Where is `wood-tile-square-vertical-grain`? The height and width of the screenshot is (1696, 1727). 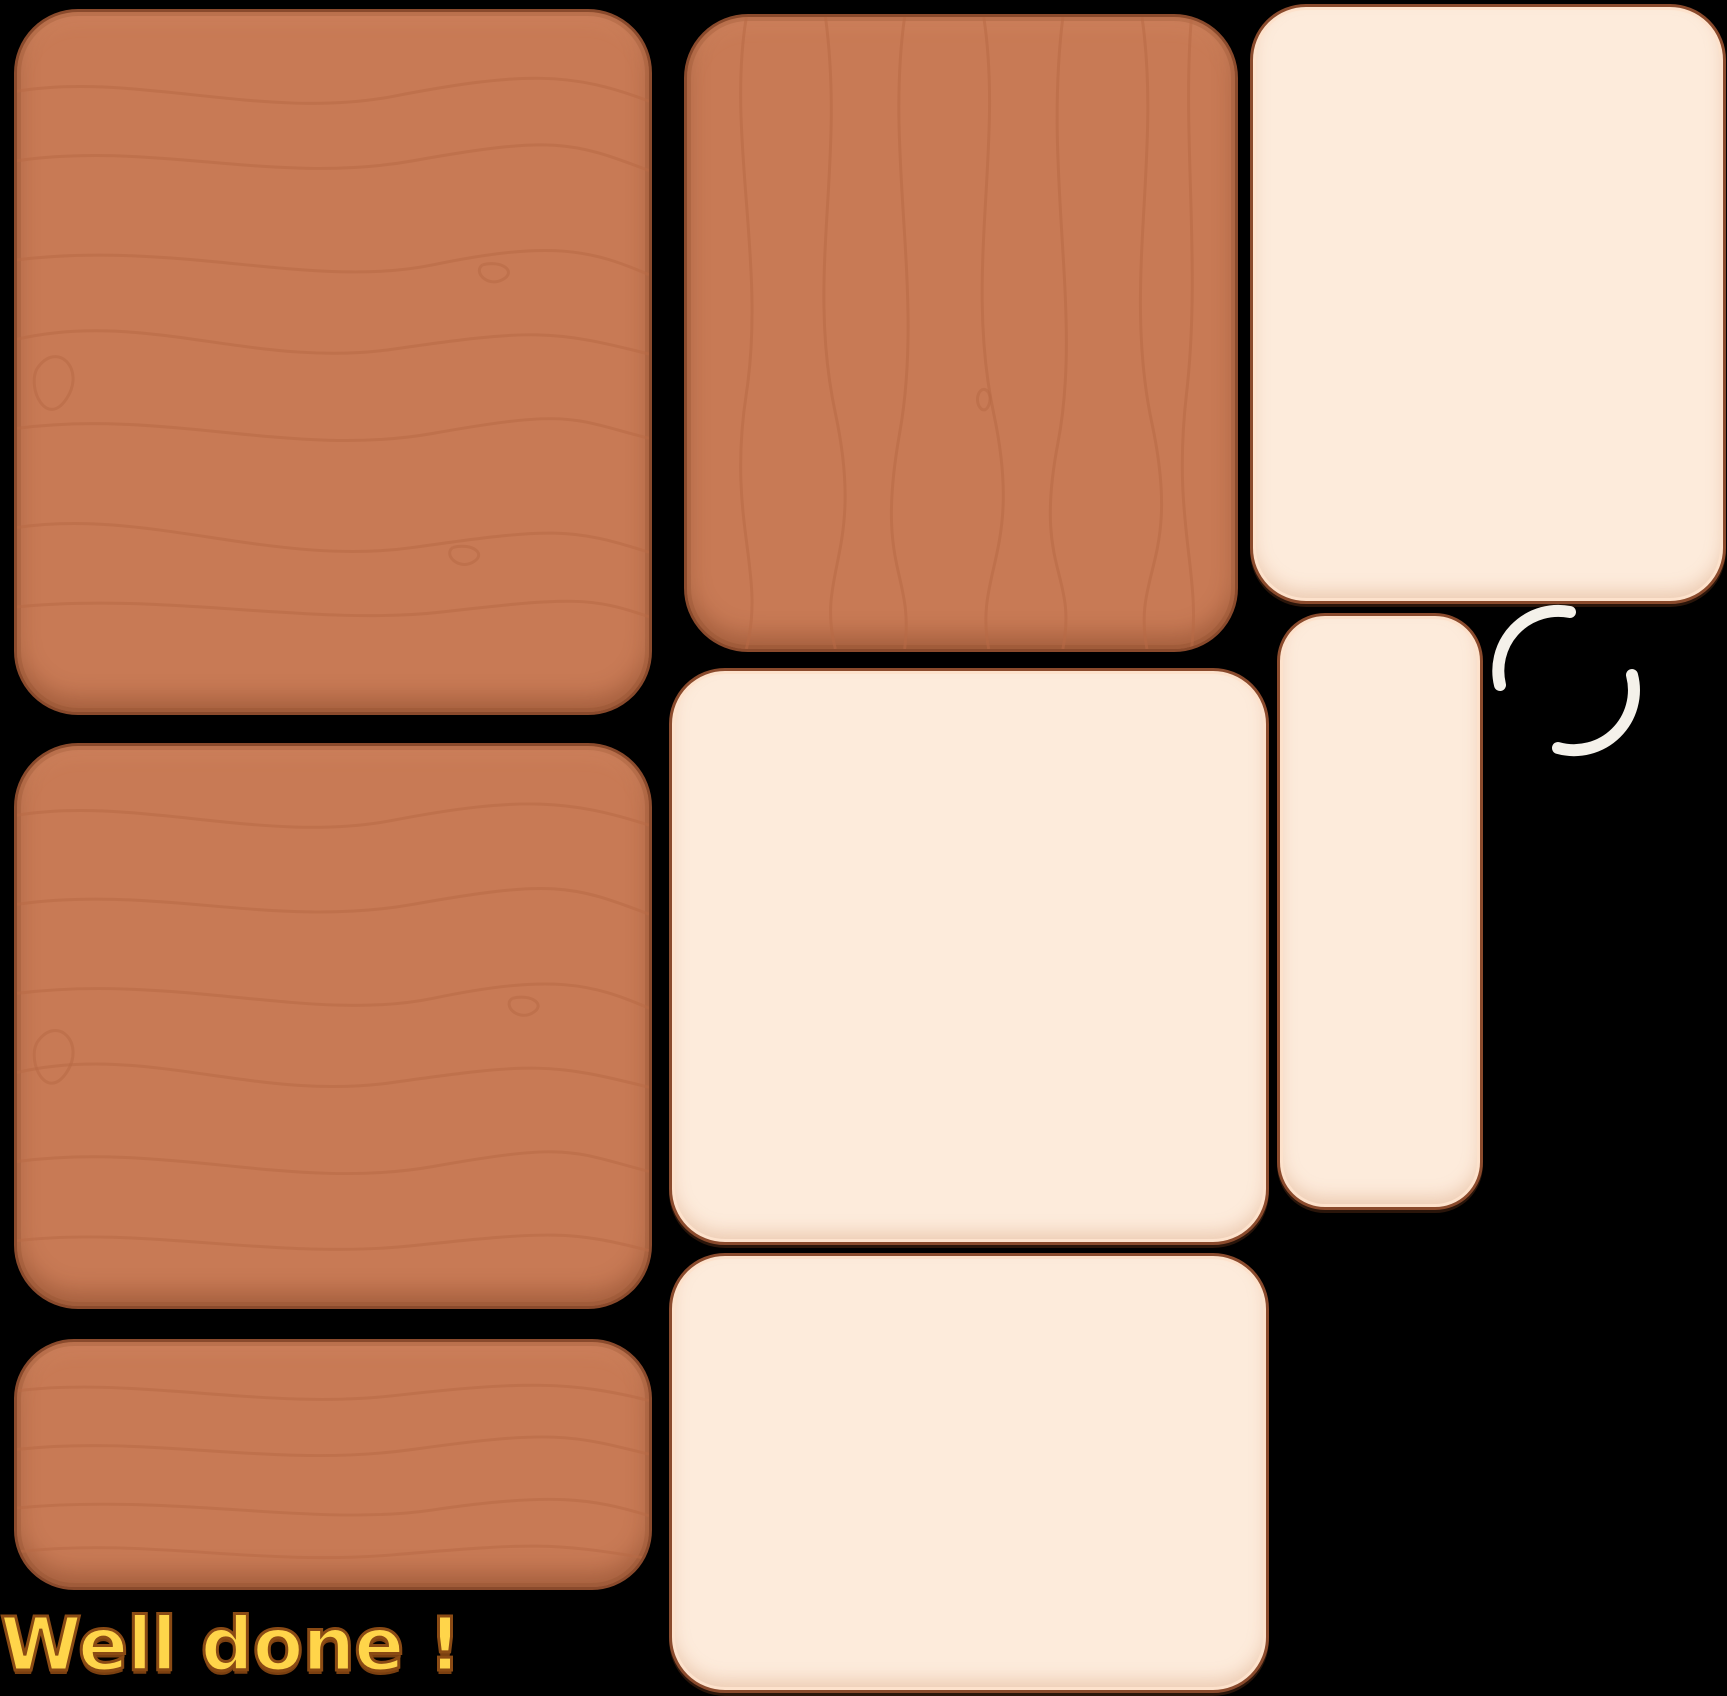
wood-tile-square-vertical-grain is located at coordinates (961, 333).